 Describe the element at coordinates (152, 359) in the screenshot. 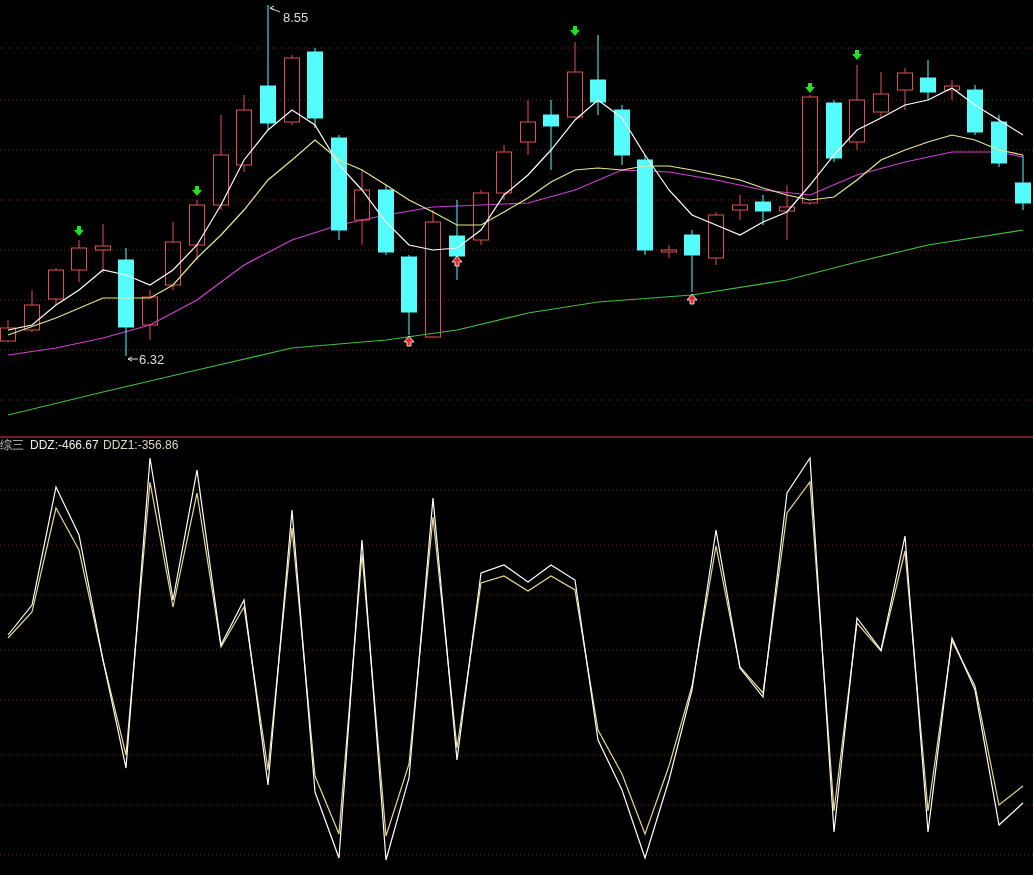

I see `low-price-label: 6.32` at that location.